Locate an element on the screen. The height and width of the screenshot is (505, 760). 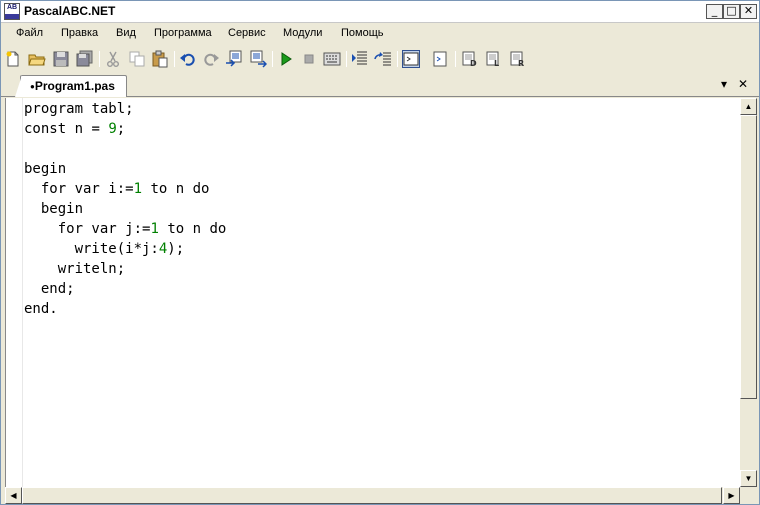
code-line: program tabl; is located at coordinates (125, 109).